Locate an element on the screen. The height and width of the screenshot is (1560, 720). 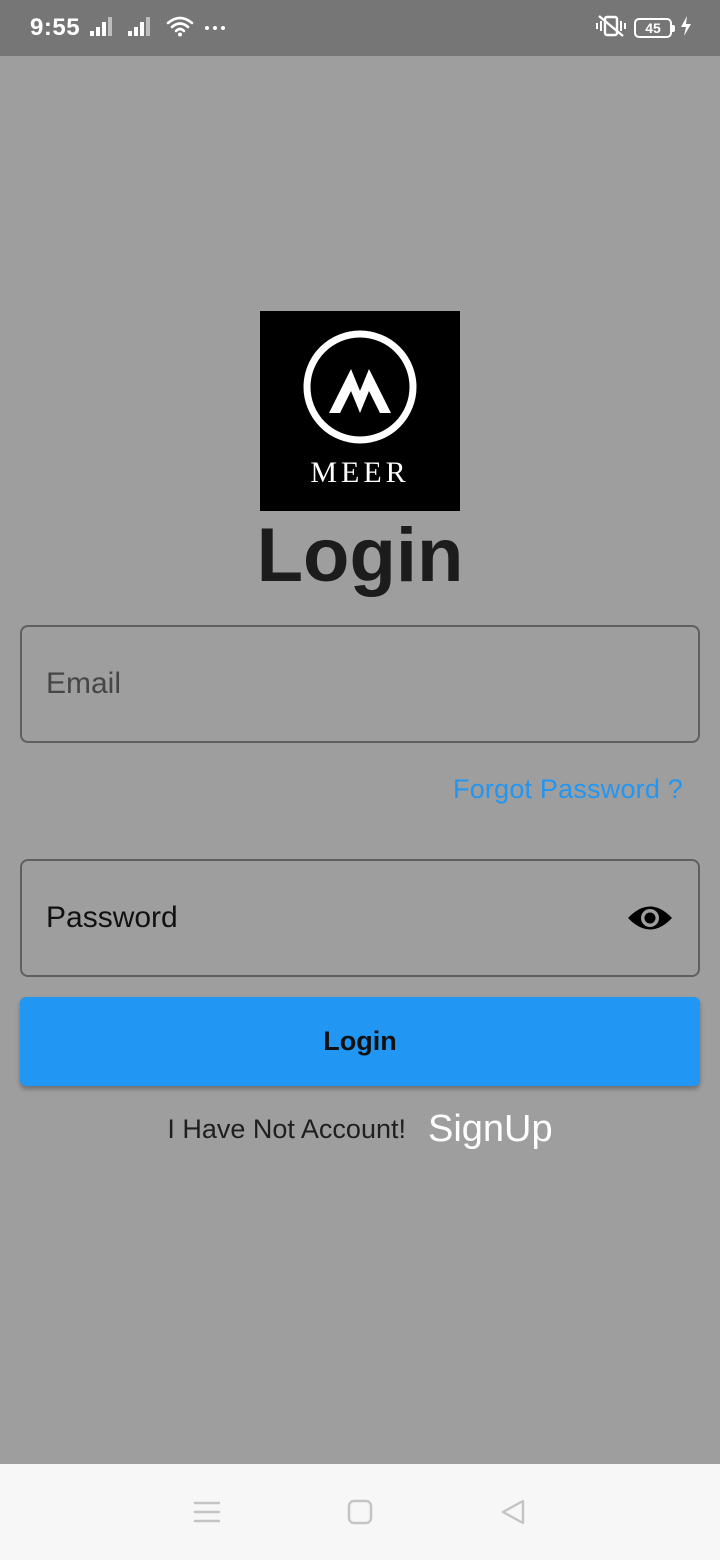
eye-icon is located at coordinates (650, 918).